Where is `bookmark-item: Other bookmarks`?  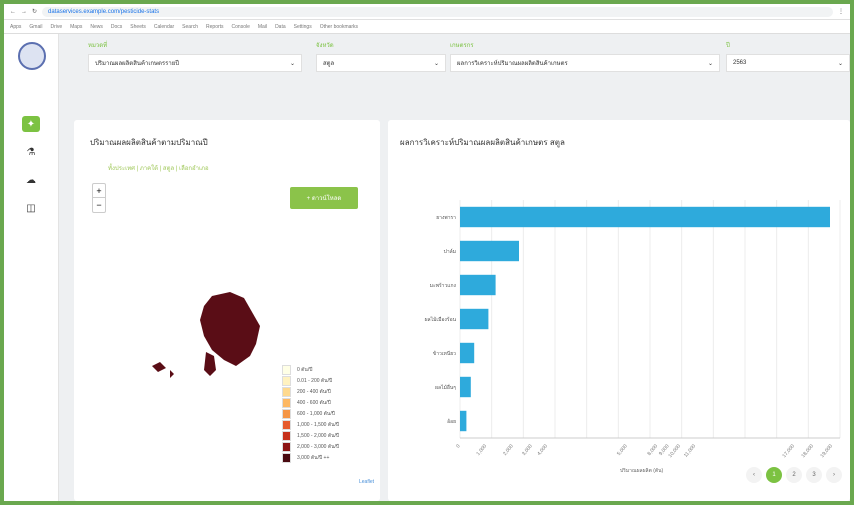 bookmark-item: Other bookmarks is located at coordinates (339, 27).